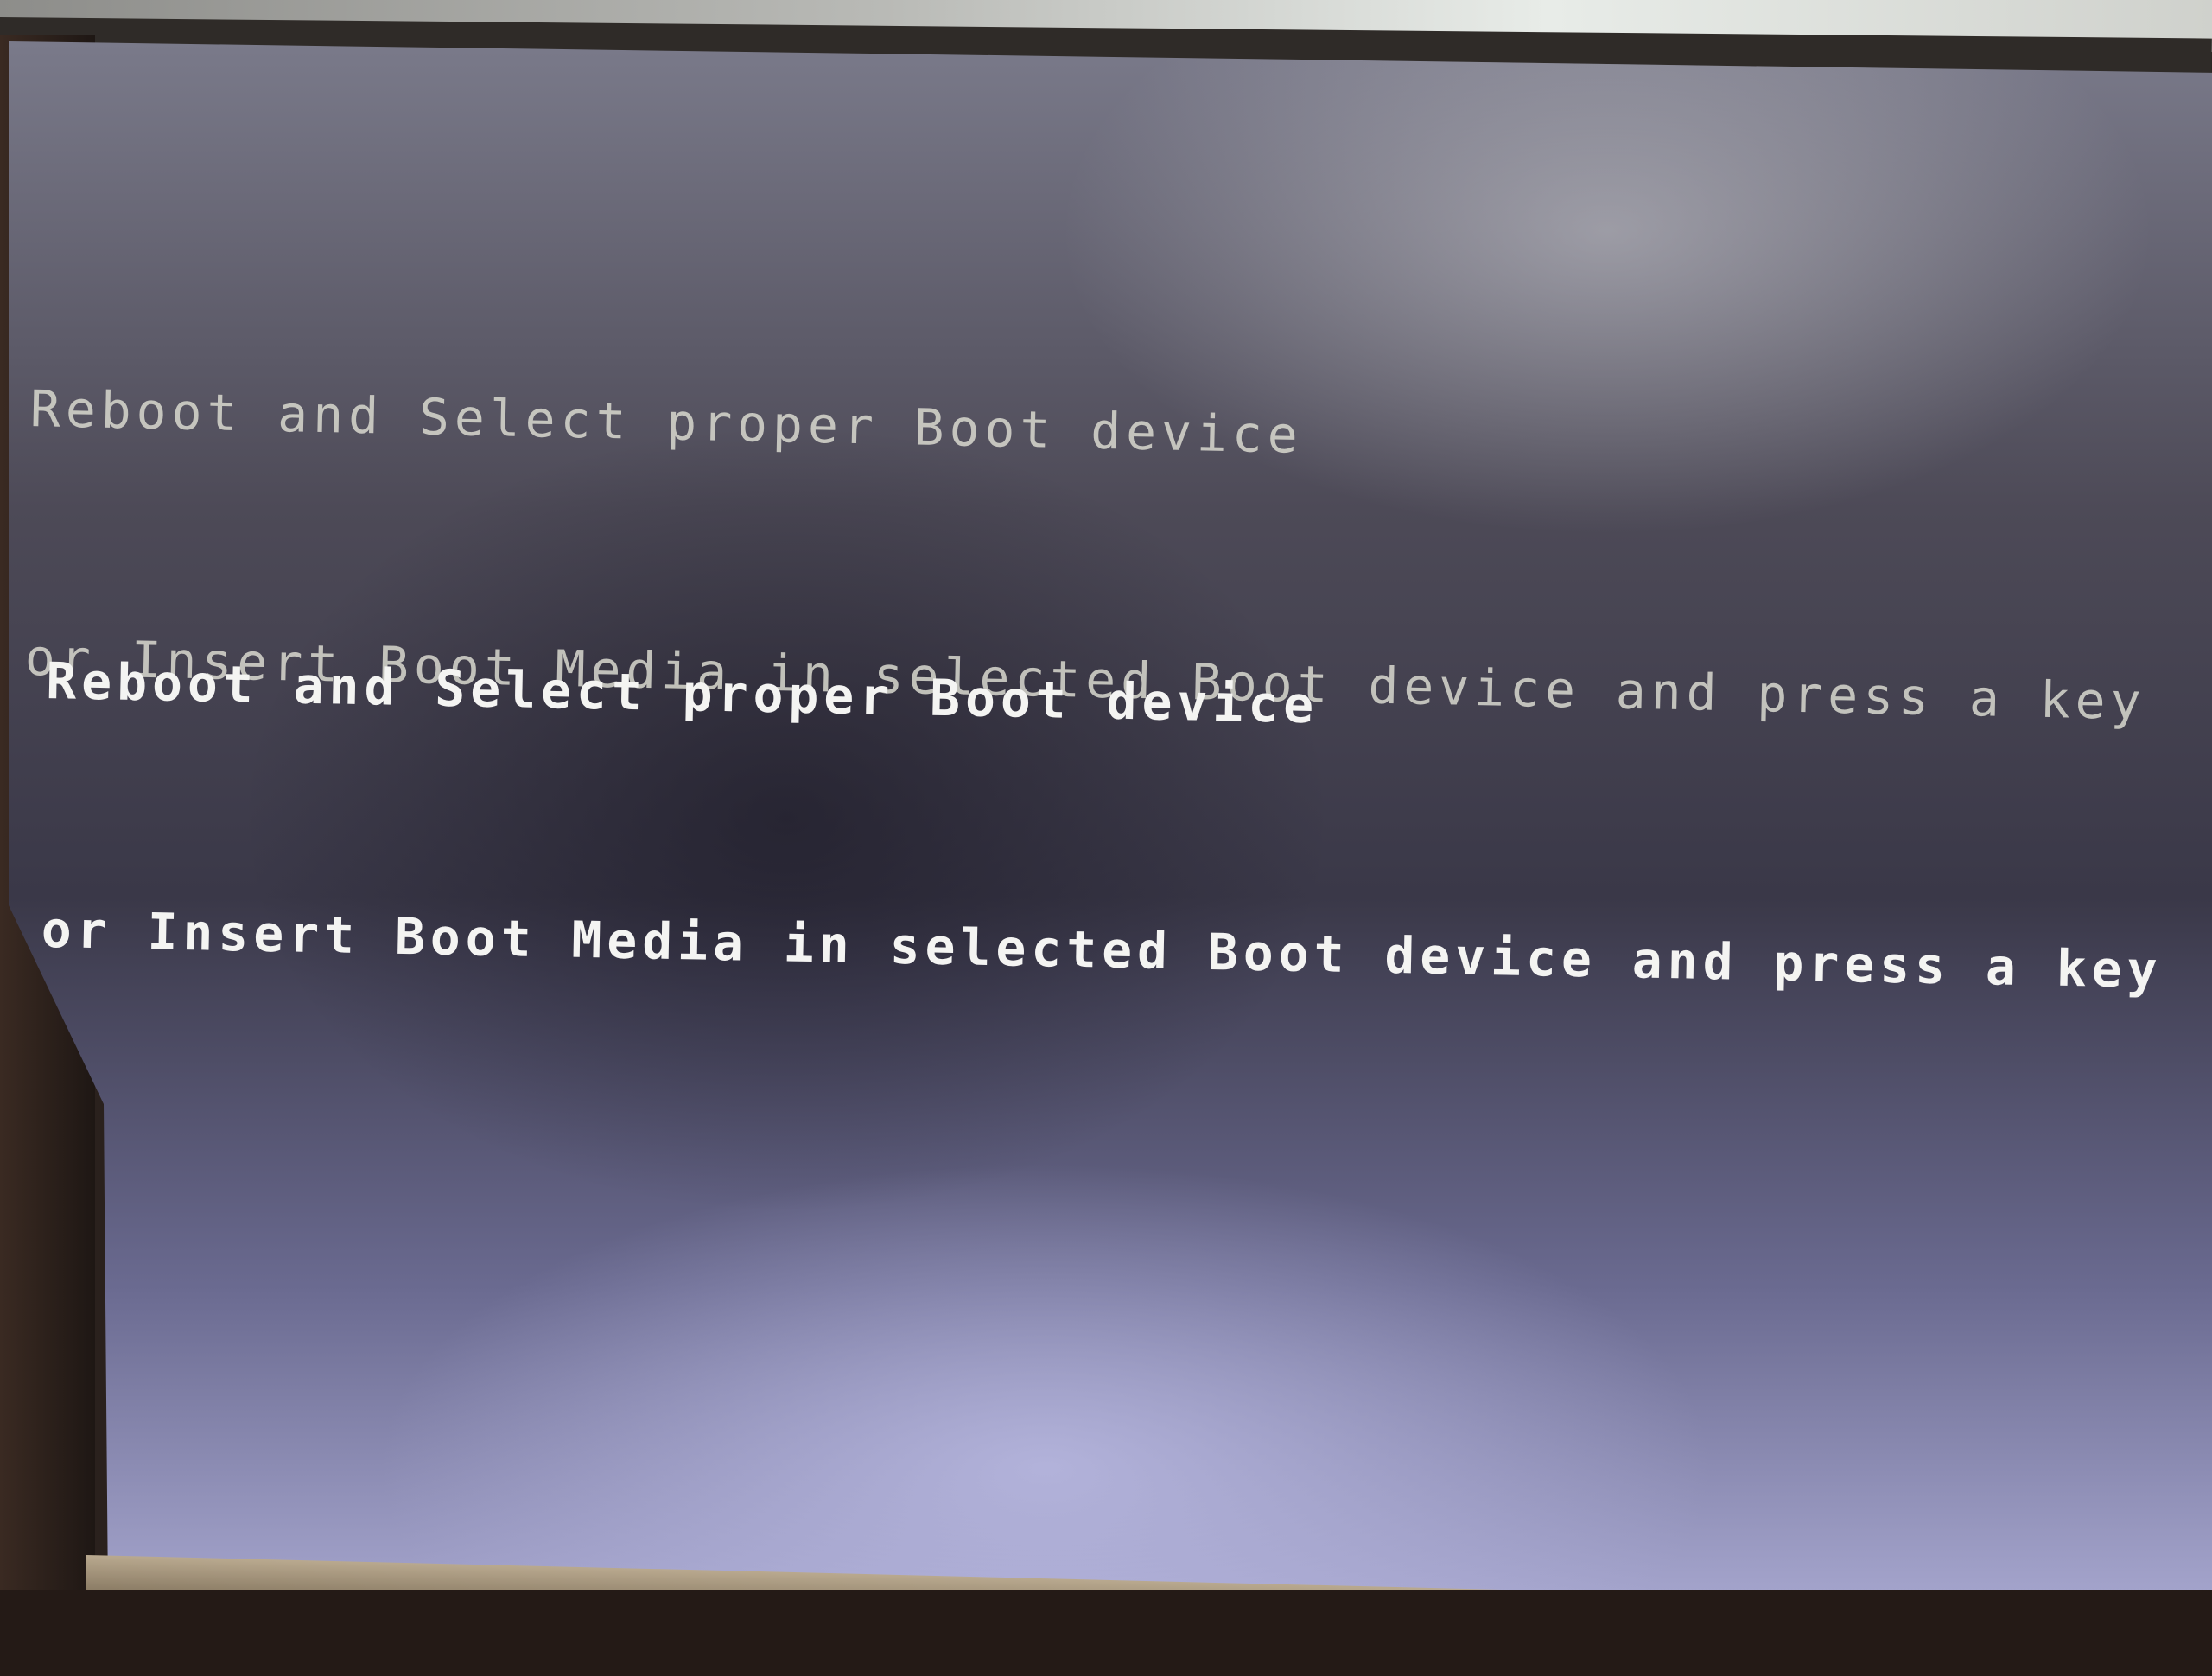 The width and height of the screenshot is (2212, 1676). What do you see at coordinates (682, 693) in the screenshot?
I see `boot-message-line-1: Reboot and Select proper Boot device` at bounding box center [682, 693].